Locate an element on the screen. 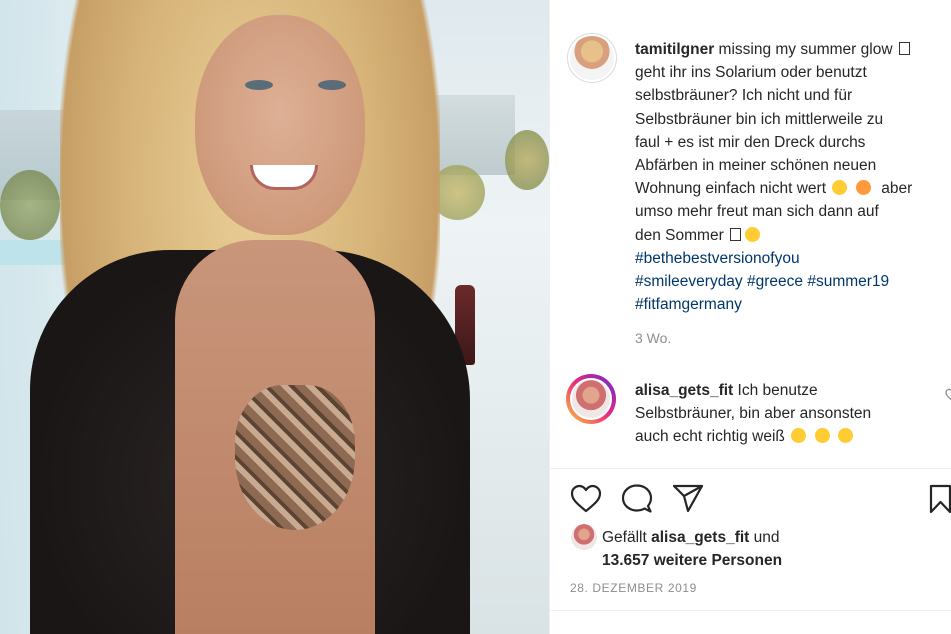 This screenshot has height=634, width=951. likes-prefix: Gefällt is located at coordinates (624, 537).